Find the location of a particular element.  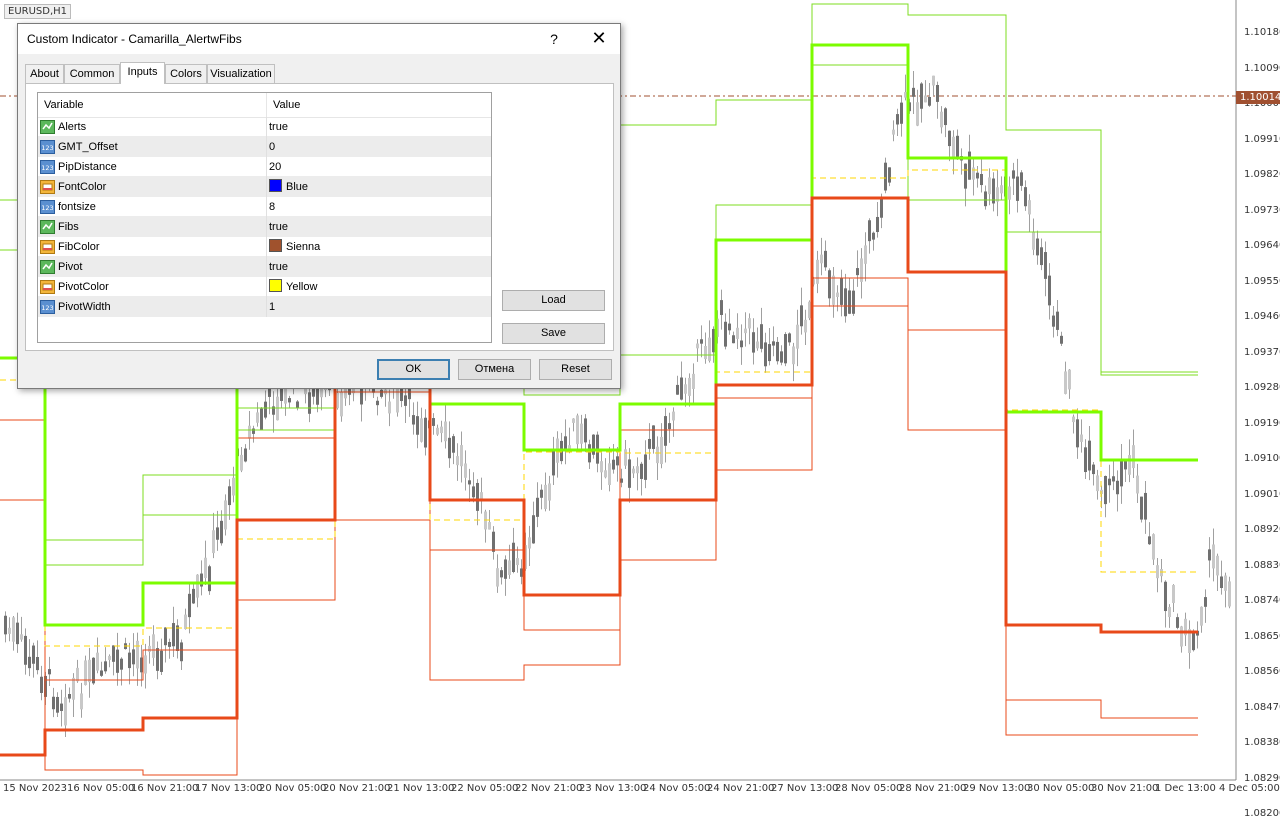

input-row-pipdistance: 123 PipDistance 20 is located at coordinates (264, 167).